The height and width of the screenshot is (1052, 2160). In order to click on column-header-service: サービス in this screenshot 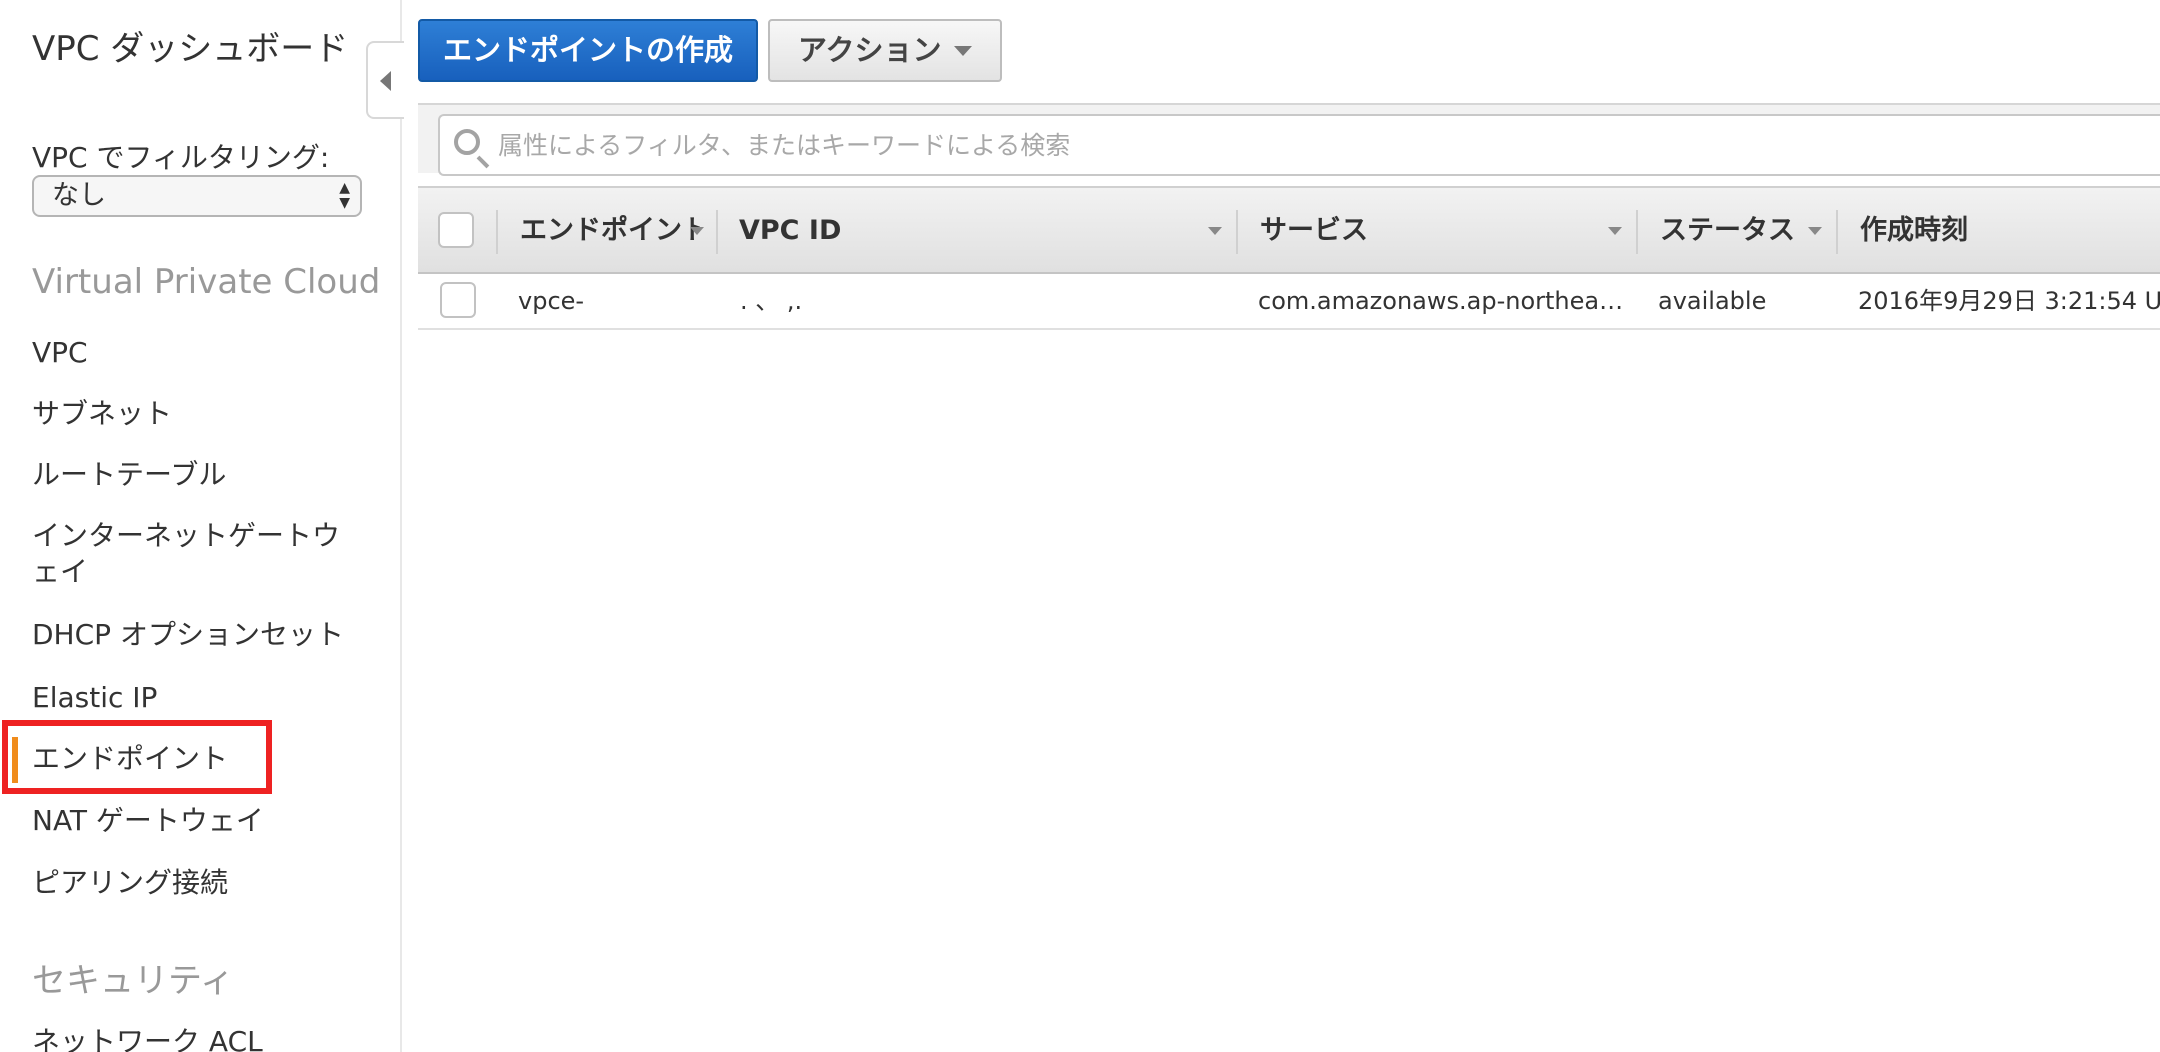, I will do `click(1410, 231)`.